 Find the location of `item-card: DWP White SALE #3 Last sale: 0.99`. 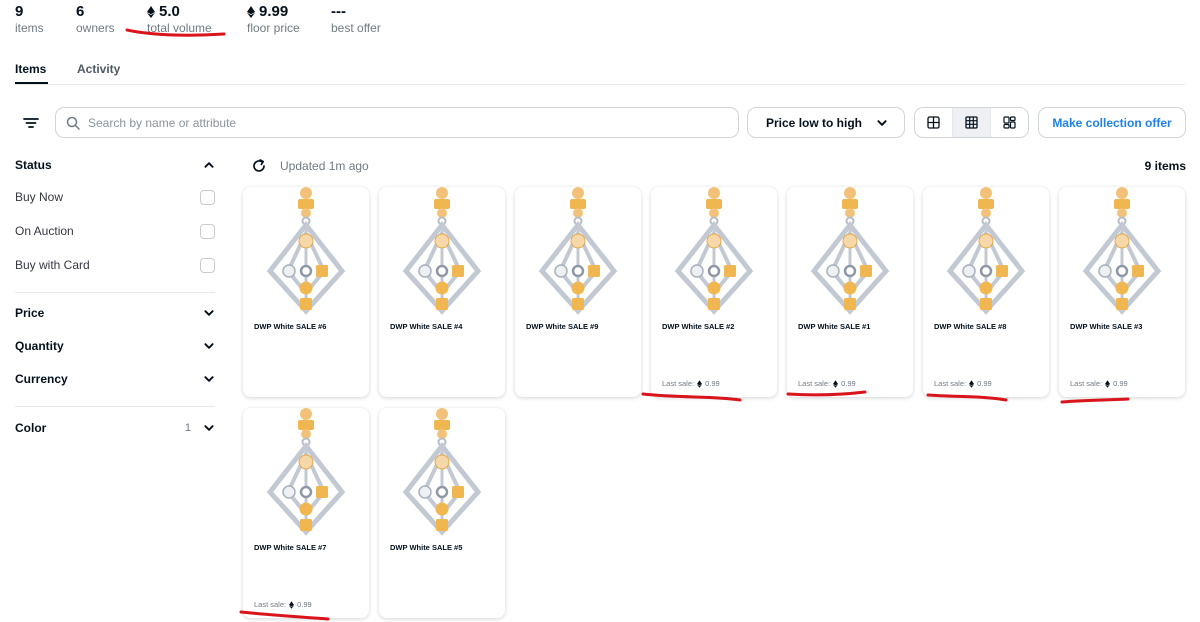

item-card: DWP White SALE #3 Last sale: 0.99 is located at coordinates (1122, 292).